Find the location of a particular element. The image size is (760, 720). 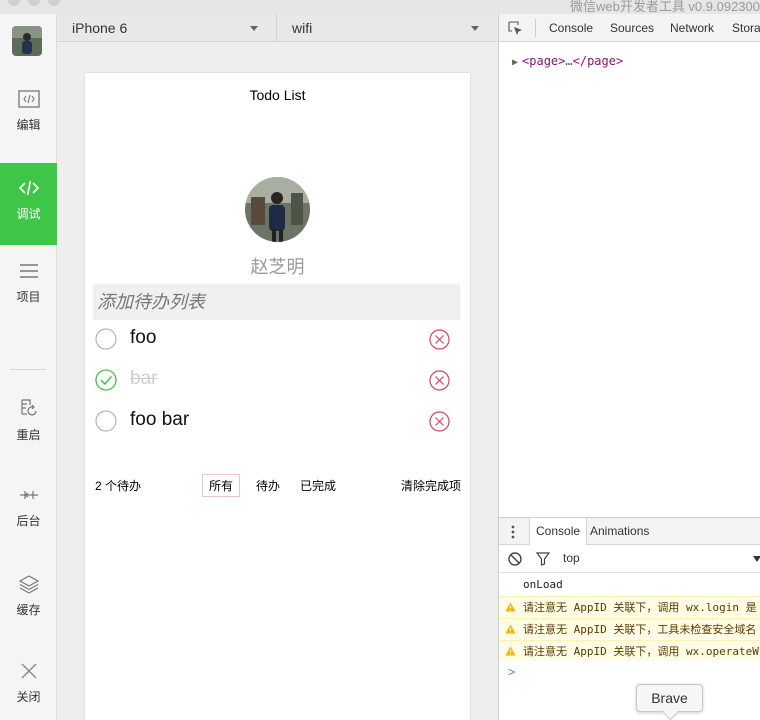

expand-triangle-icon: ▶ is located at coordinates (515, 62).